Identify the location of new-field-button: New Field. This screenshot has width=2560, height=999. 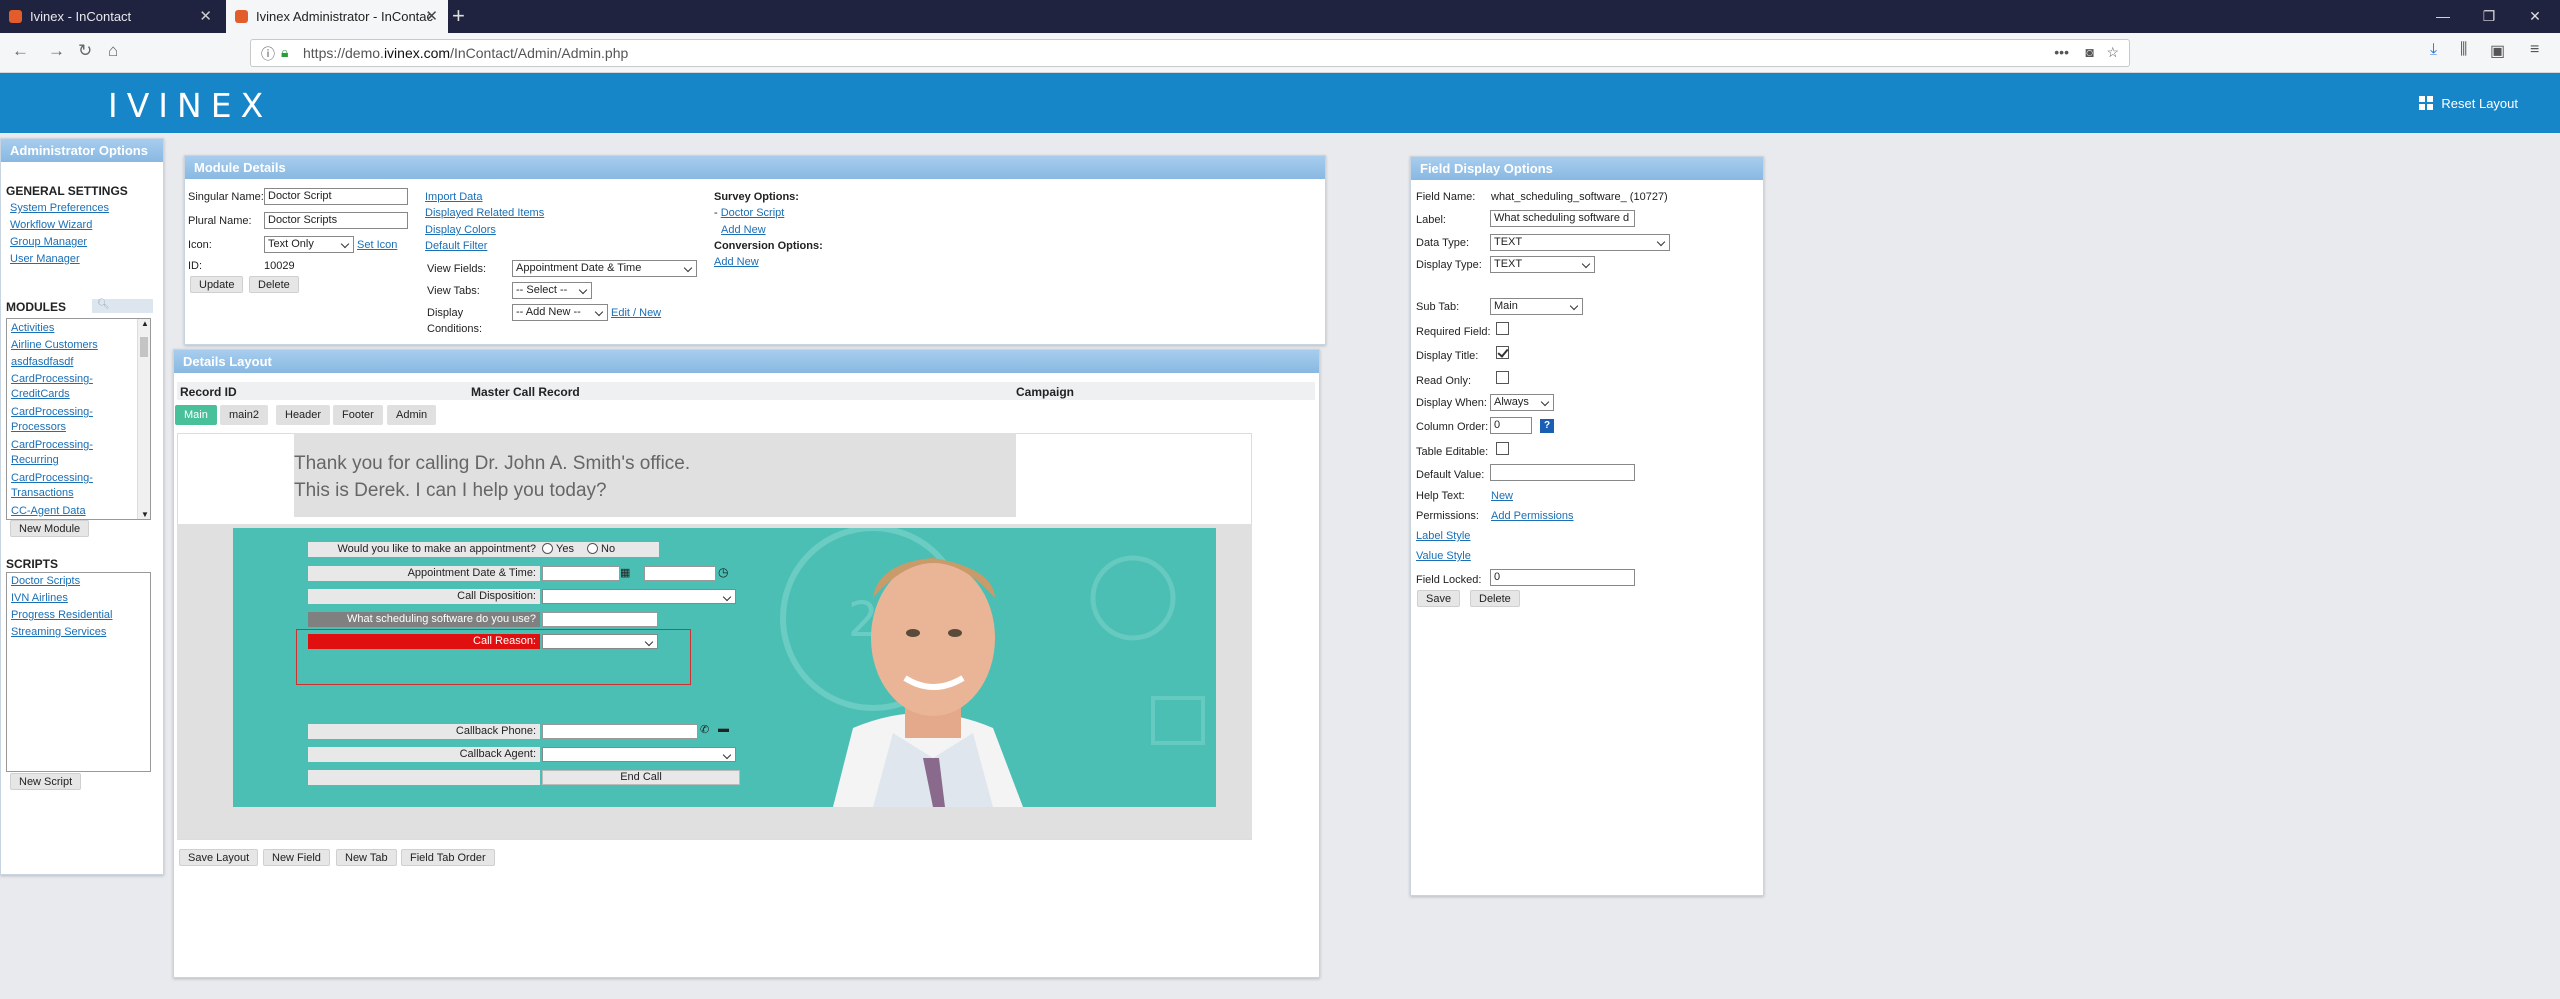
(296, 857).